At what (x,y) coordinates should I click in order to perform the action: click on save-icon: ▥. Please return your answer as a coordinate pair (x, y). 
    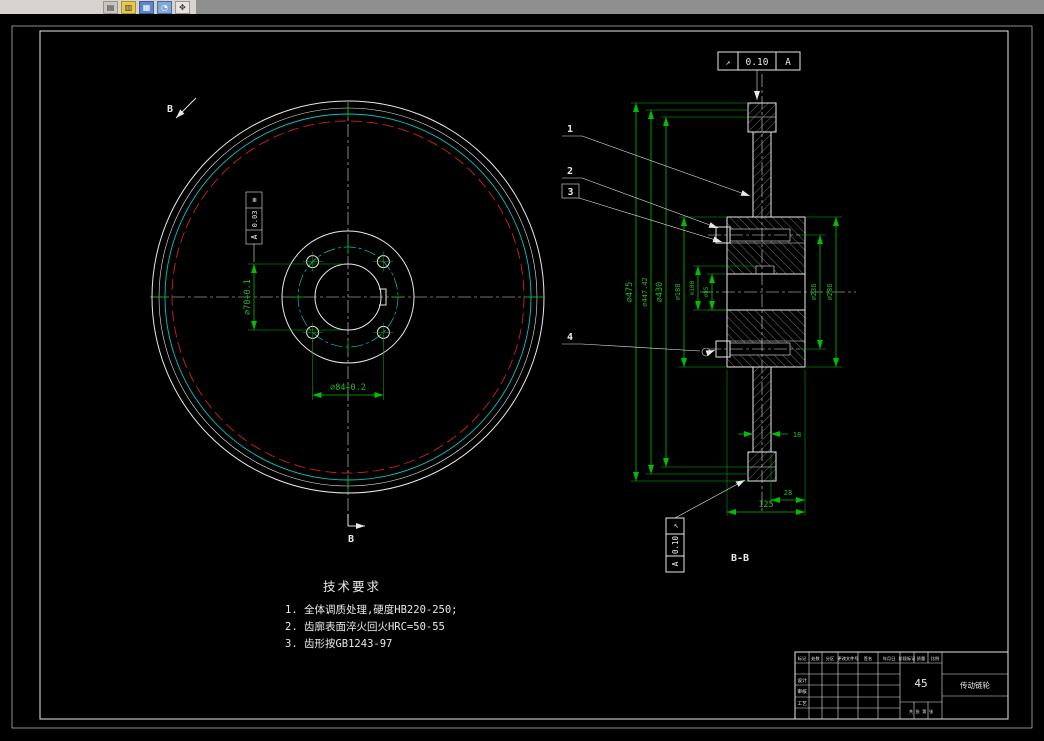
    Looking at the image, I should click on (128, 7).